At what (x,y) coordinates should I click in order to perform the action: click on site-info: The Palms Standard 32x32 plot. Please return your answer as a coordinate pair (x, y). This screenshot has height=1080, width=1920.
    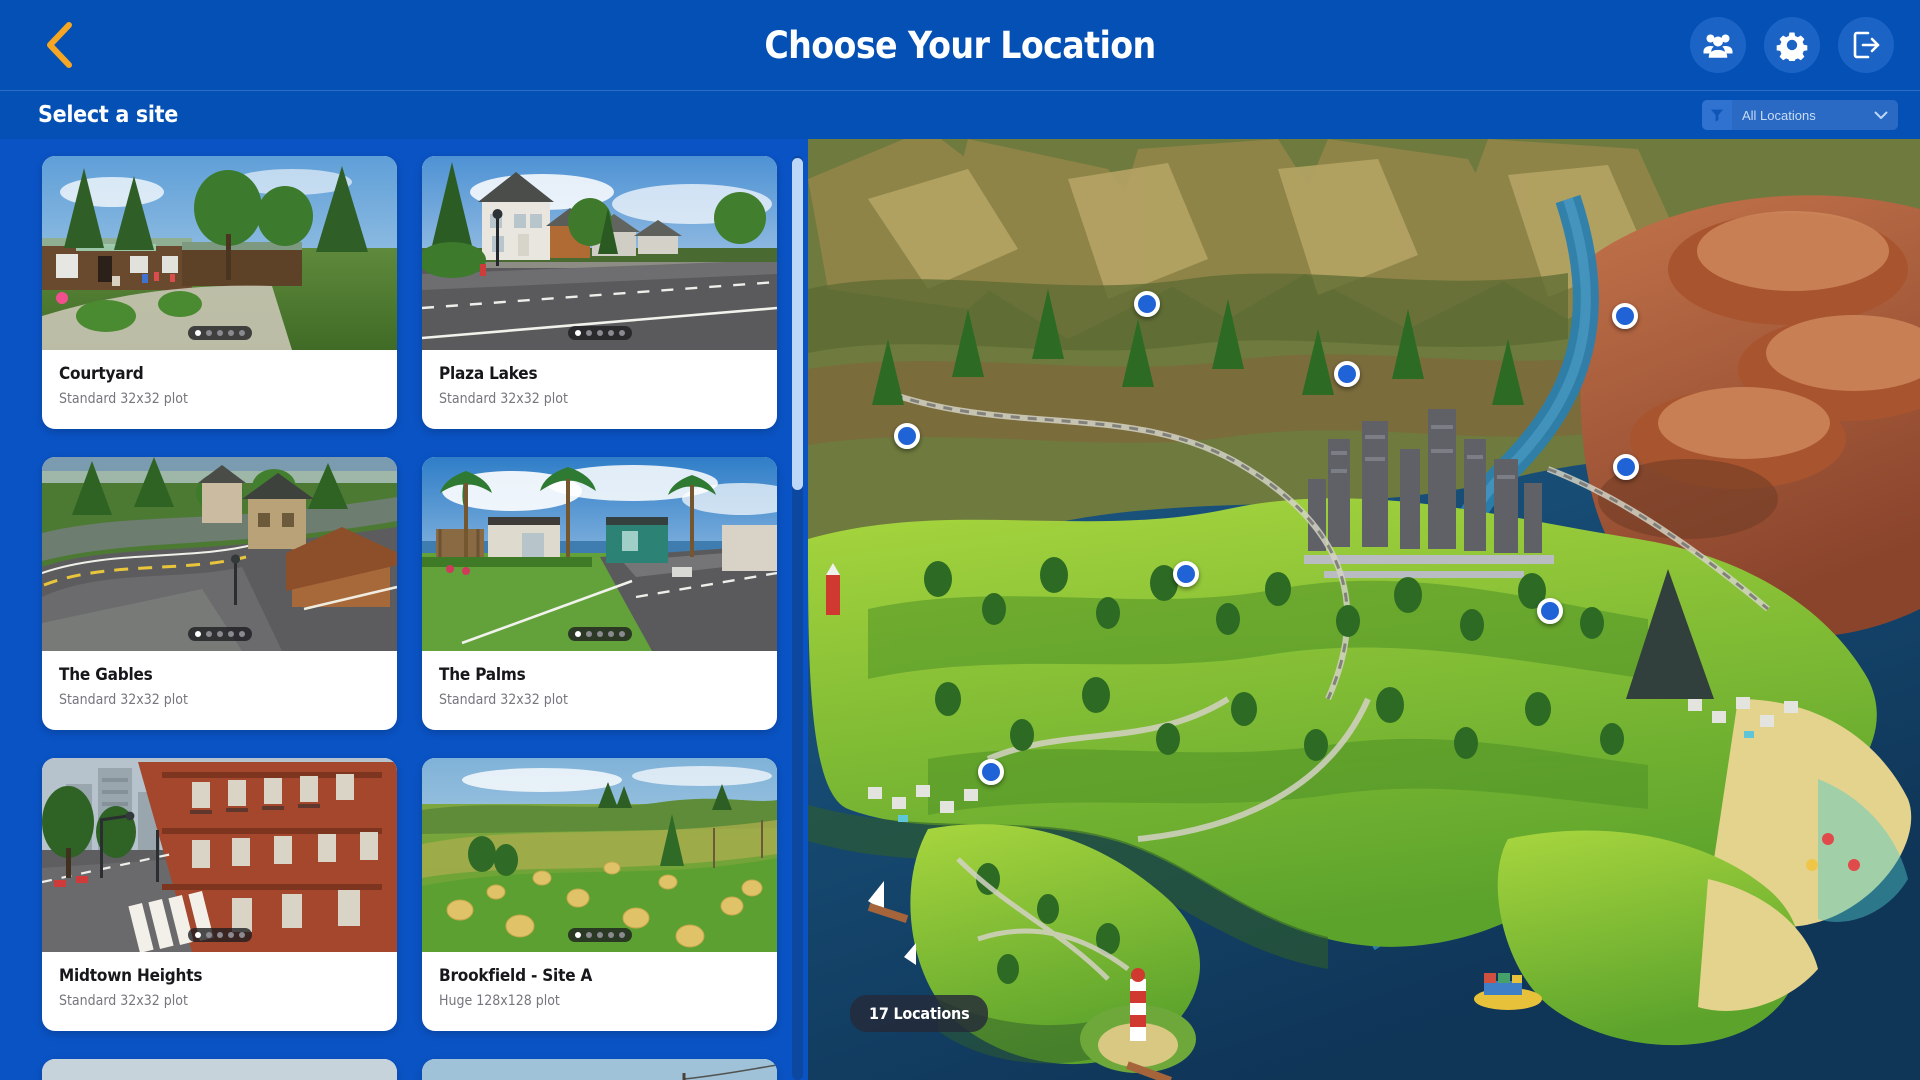
    Looking at the image, I should click on (599, 679).